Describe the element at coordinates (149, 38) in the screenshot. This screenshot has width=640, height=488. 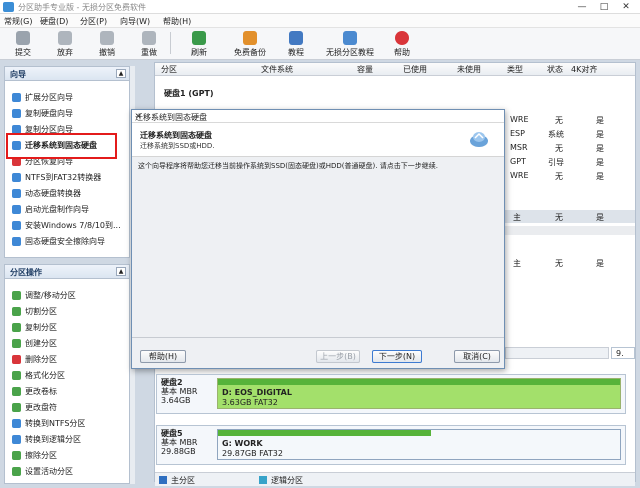
I see `redo-icon` at that location.